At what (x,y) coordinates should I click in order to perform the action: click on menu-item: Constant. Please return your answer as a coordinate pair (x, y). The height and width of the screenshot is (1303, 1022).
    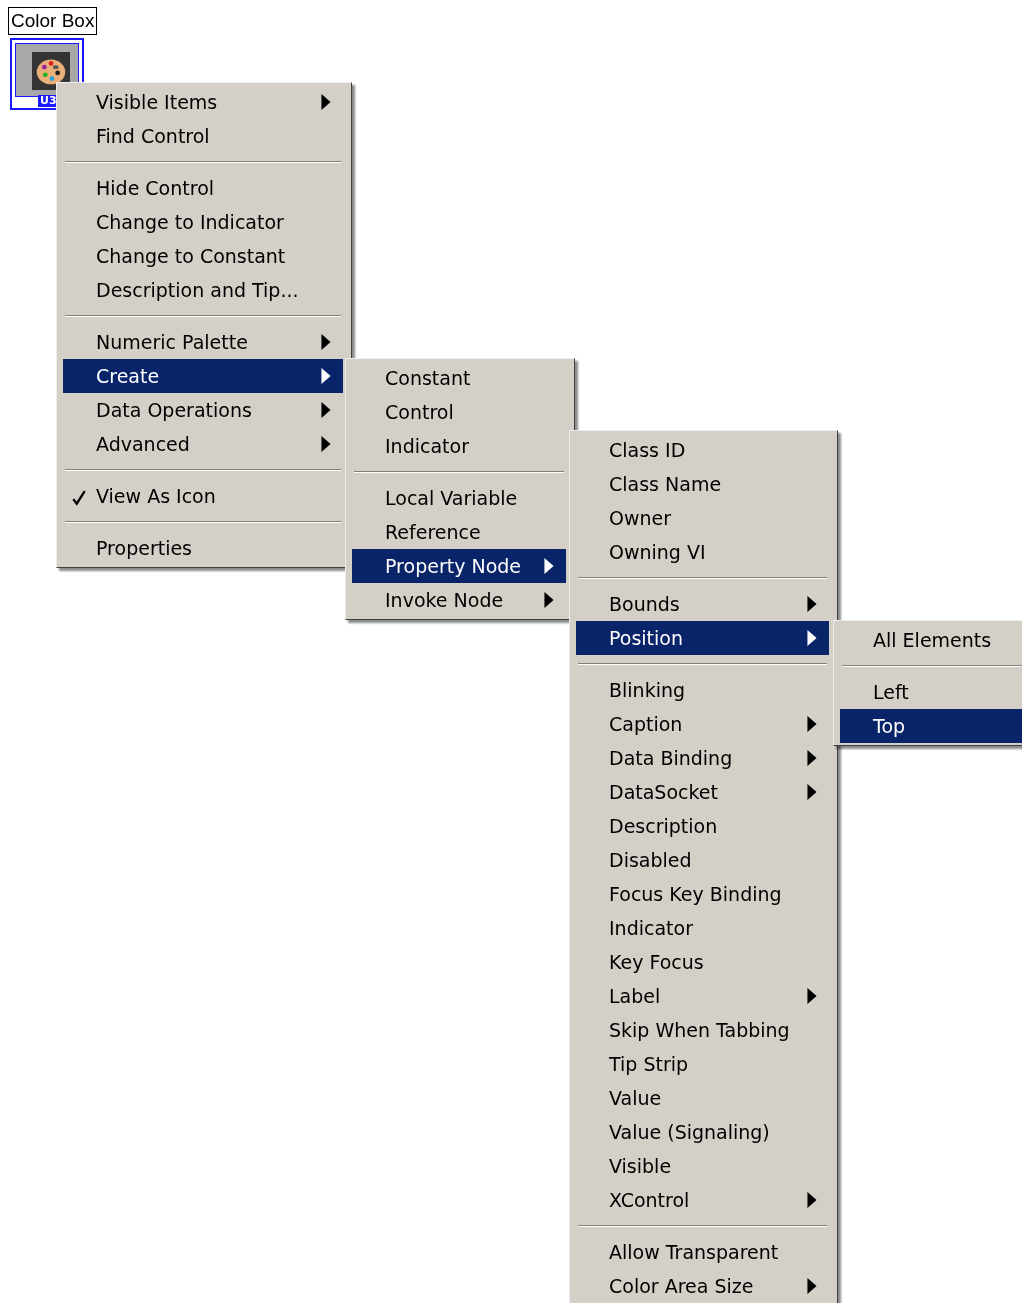
    Looking at the image, I should click on (459, 378).